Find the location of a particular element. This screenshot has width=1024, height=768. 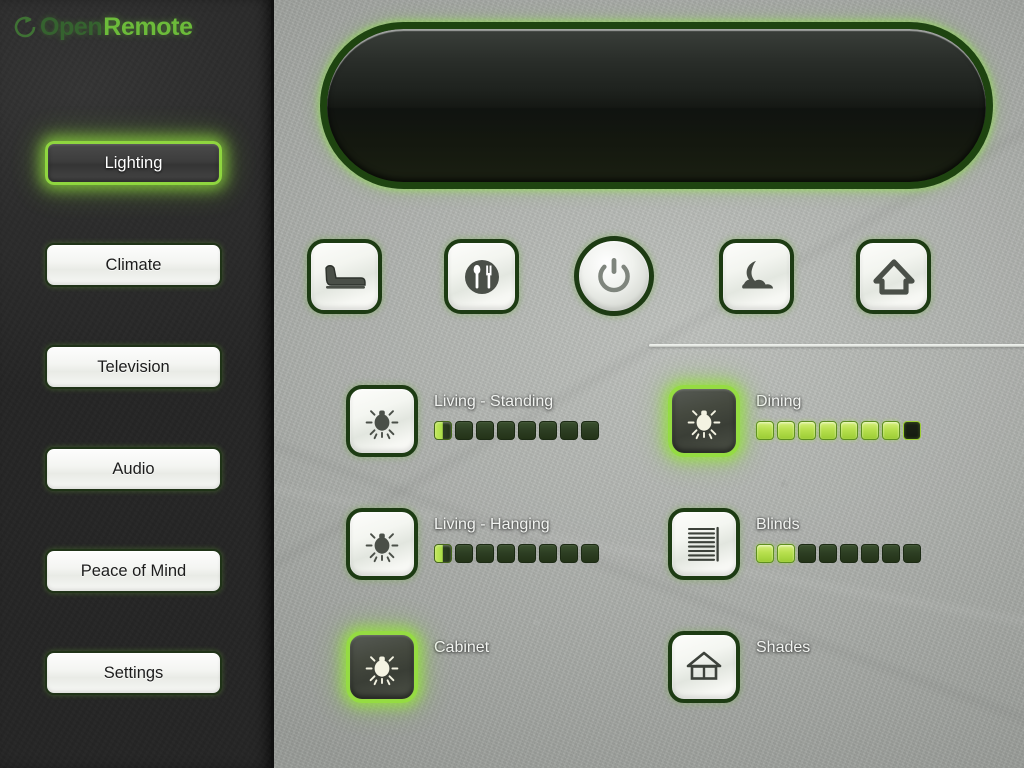

sidebar-item-label: Lighting is located at coordinates (133, 162).